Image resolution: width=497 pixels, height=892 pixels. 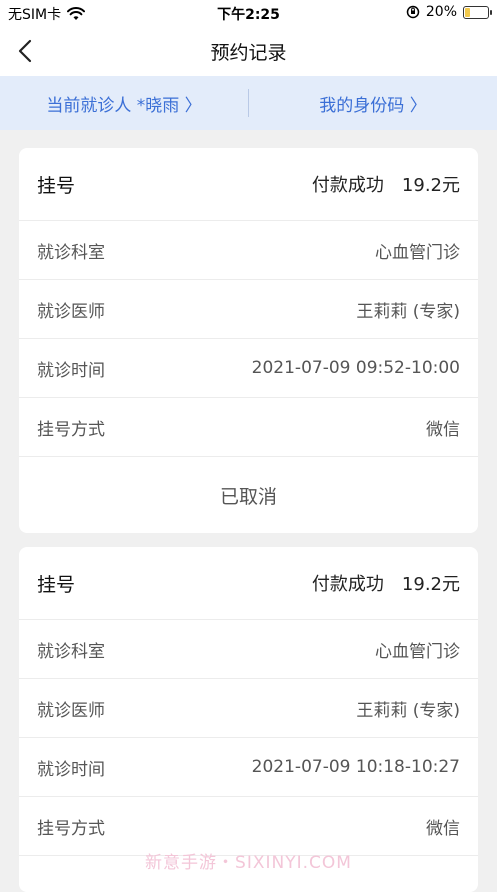 What do you see at coordinates (124, 103) in the screenshot?
I see `current-patient-link: 当前就诊人 *晓雨 〉` at bounding box center [124, 103].